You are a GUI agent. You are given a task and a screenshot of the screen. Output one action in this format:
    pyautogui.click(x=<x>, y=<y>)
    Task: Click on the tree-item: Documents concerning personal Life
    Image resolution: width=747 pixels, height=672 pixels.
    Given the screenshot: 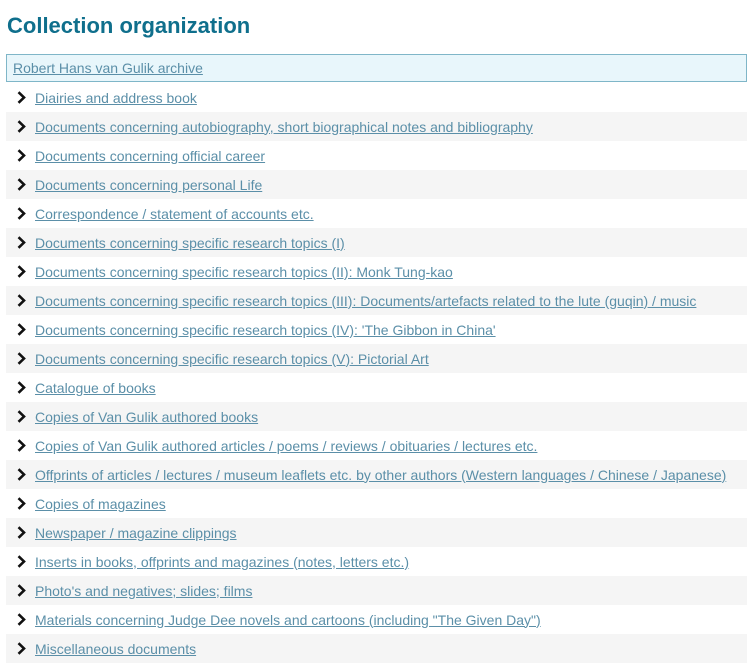 What is the action you would take?
    pyautogui.click(x=376, y=184)
    